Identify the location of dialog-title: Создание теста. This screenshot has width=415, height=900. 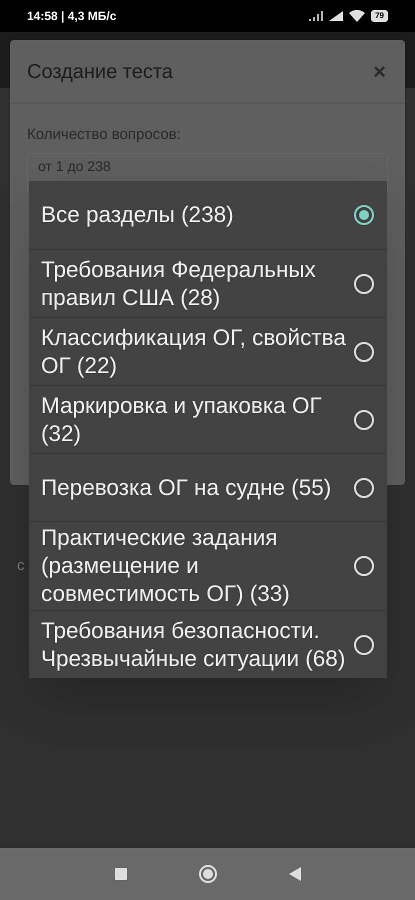
(100, 72).